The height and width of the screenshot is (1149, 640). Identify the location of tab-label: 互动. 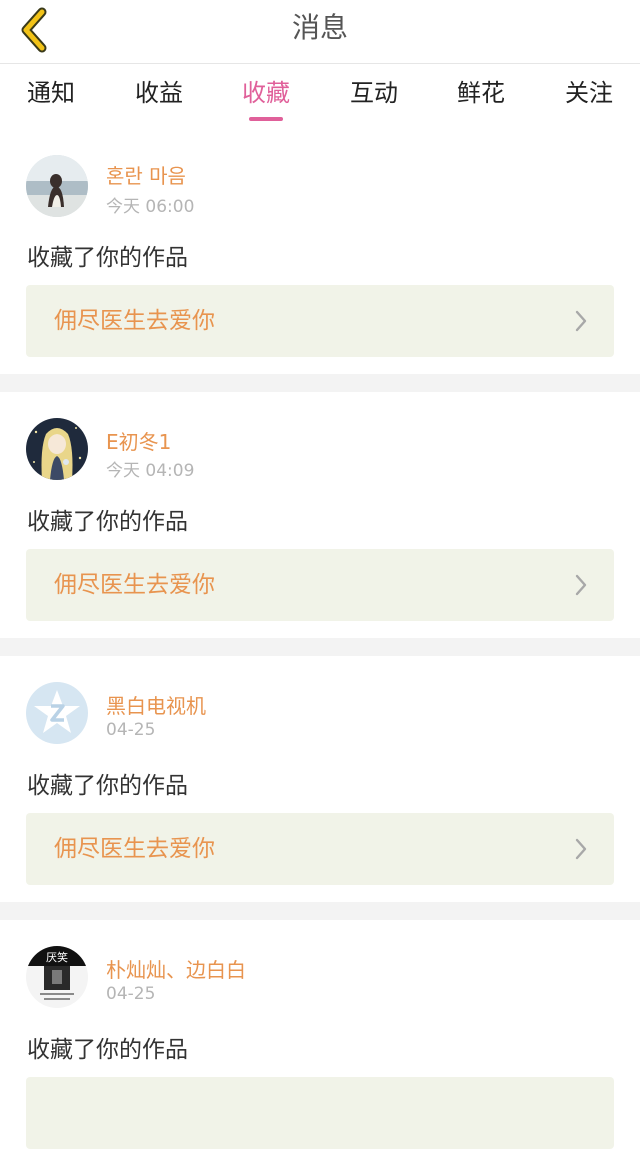
(374, 93).